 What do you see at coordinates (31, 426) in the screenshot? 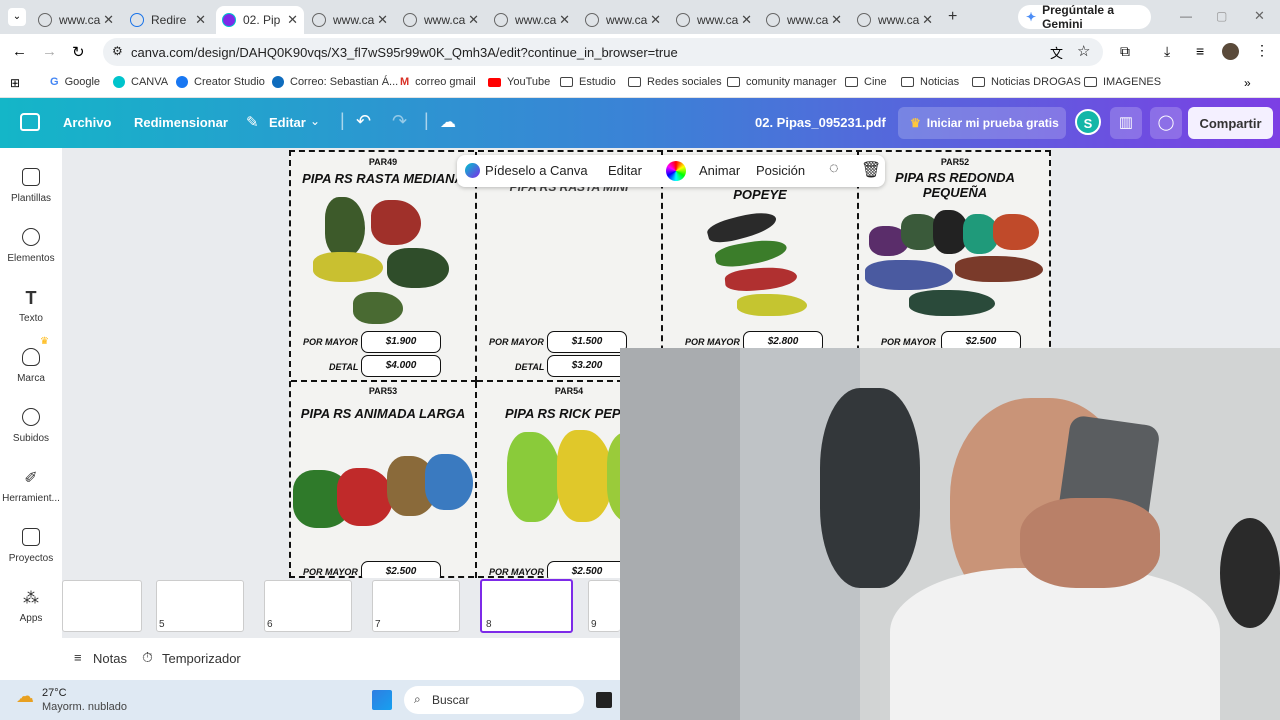
I see `sidebar-item-subidos: Subidos` at bounding box center [31, 426].